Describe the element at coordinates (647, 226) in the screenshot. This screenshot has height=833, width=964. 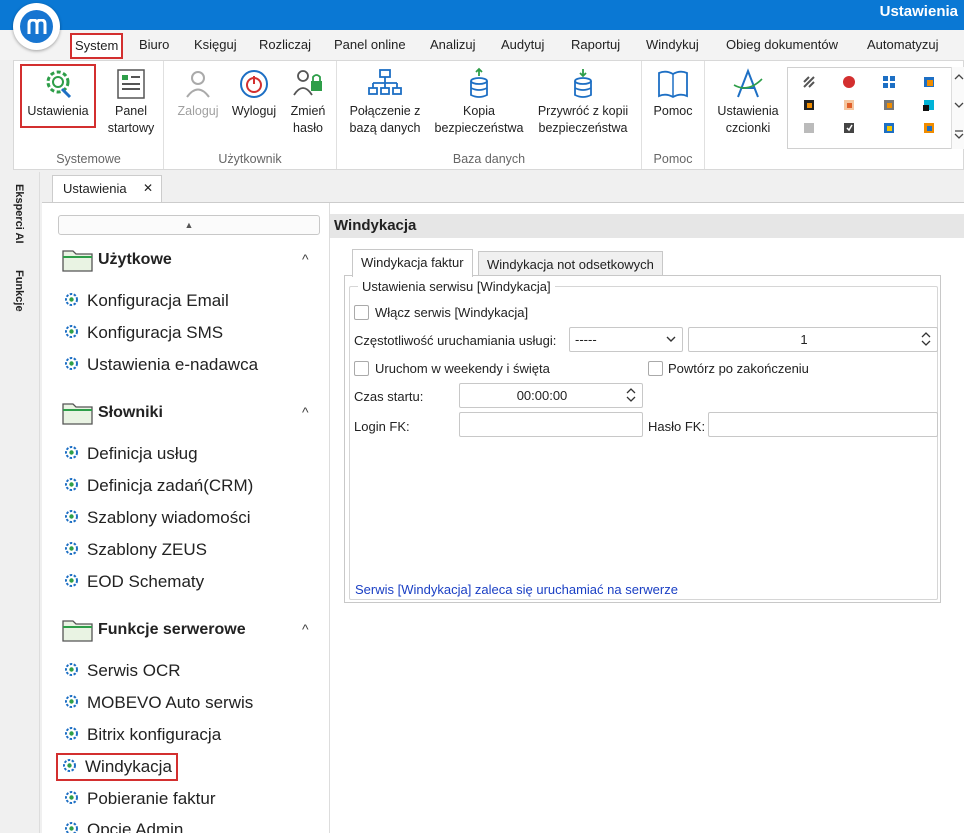
I see `panel-title: Windykacja` at that location.